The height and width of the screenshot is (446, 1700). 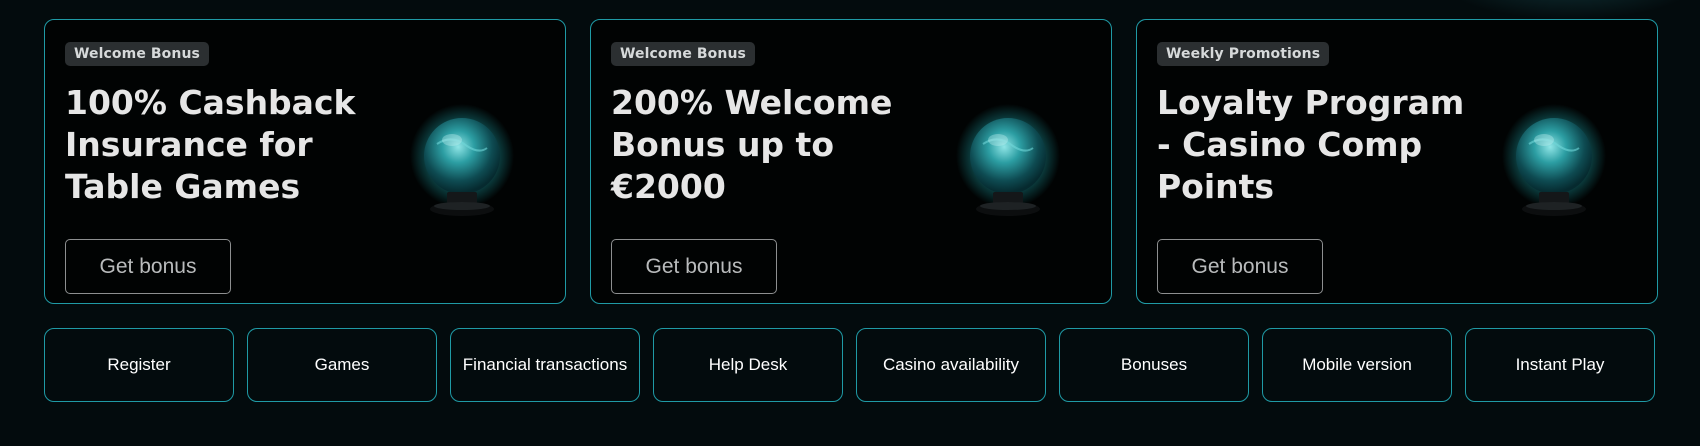 What do you see at coordinates (1357, 365) in the screenshot?
I see `quick-link-mobile-version: Mobile version` at bounding box center [1357, 365].